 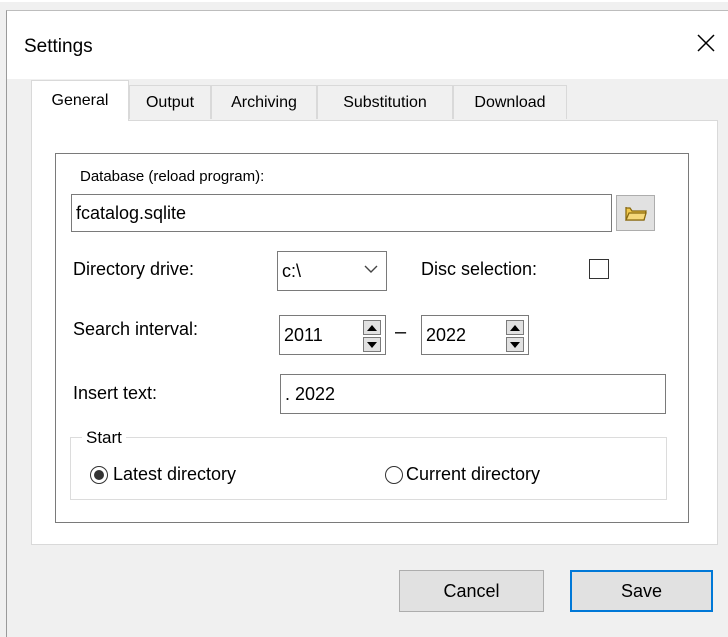 What do you see at coordinates (479, 269) in the screenshot?
I see `disc-selection-label: Disc selection:` at bounding box center [479, 269].